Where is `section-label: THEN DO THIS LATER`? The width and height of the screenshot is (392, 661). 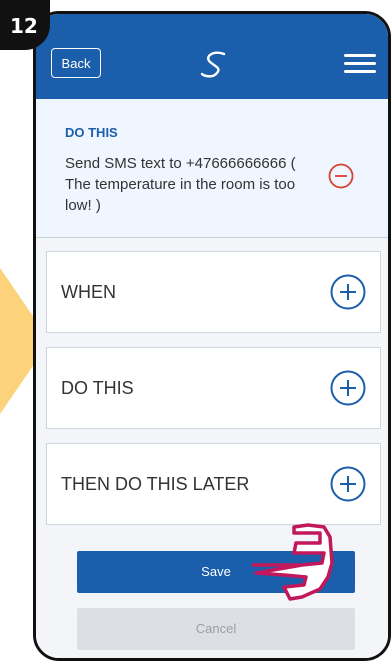 section-label: THEN DO THIS LATER is located at coordinates (155, 484).